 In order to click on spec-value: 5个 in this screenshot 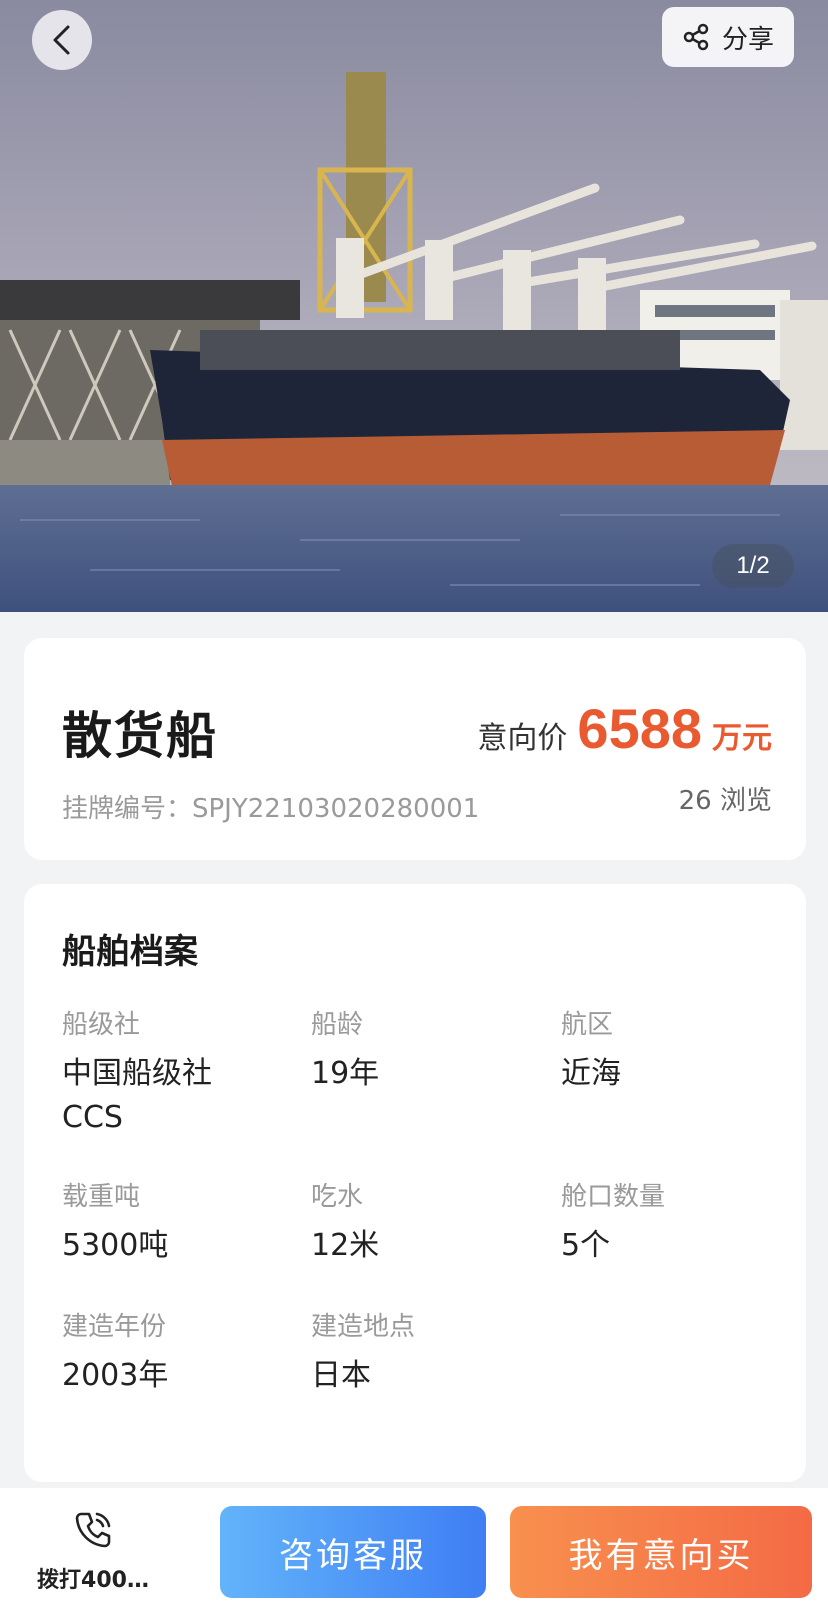, I will do `click(586, 1245)`.